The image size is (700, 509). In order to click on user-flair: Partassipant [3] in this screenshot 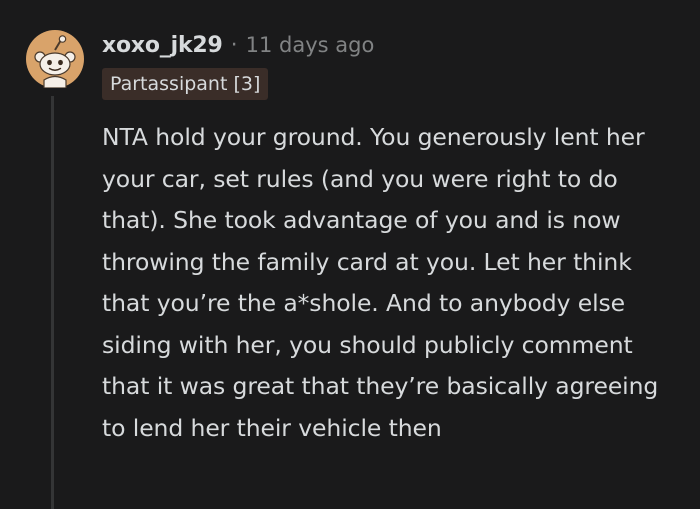, I will do `click(185, 84)`.